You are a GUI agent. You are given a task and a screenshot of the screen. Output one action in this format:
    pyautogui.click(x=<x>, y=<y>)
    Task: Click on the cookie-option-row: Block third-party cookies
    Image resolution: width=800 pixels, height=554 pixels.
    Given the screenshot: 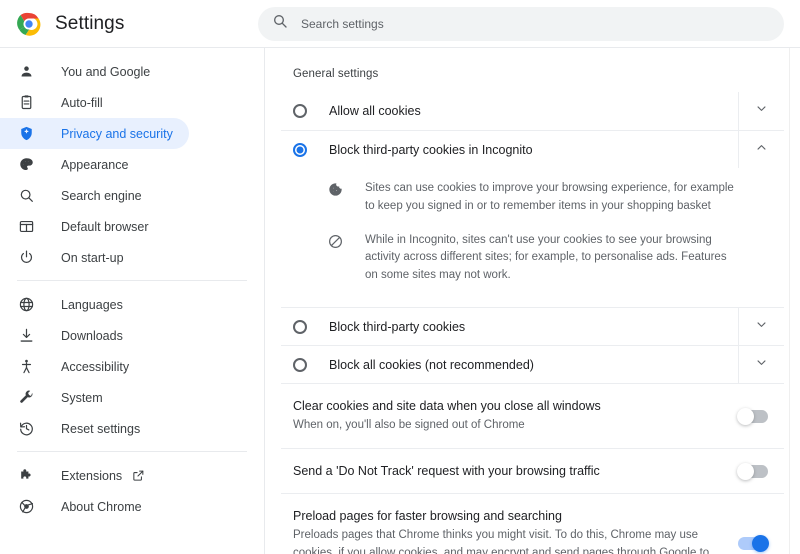 What is the action you would take?
    pyautogui.click(x=532, y=326)
    